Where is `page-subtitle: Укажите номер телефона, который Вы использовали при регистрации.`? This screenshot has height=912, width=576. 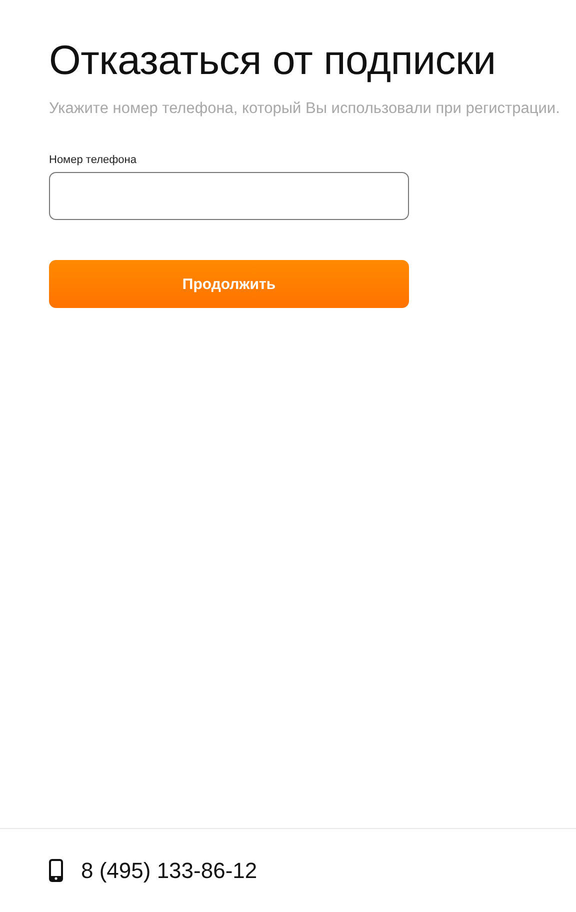
page-subtitle: Укажите номер телефона, который Вы использовали при регистрации. is located at coordinates (304, 109).